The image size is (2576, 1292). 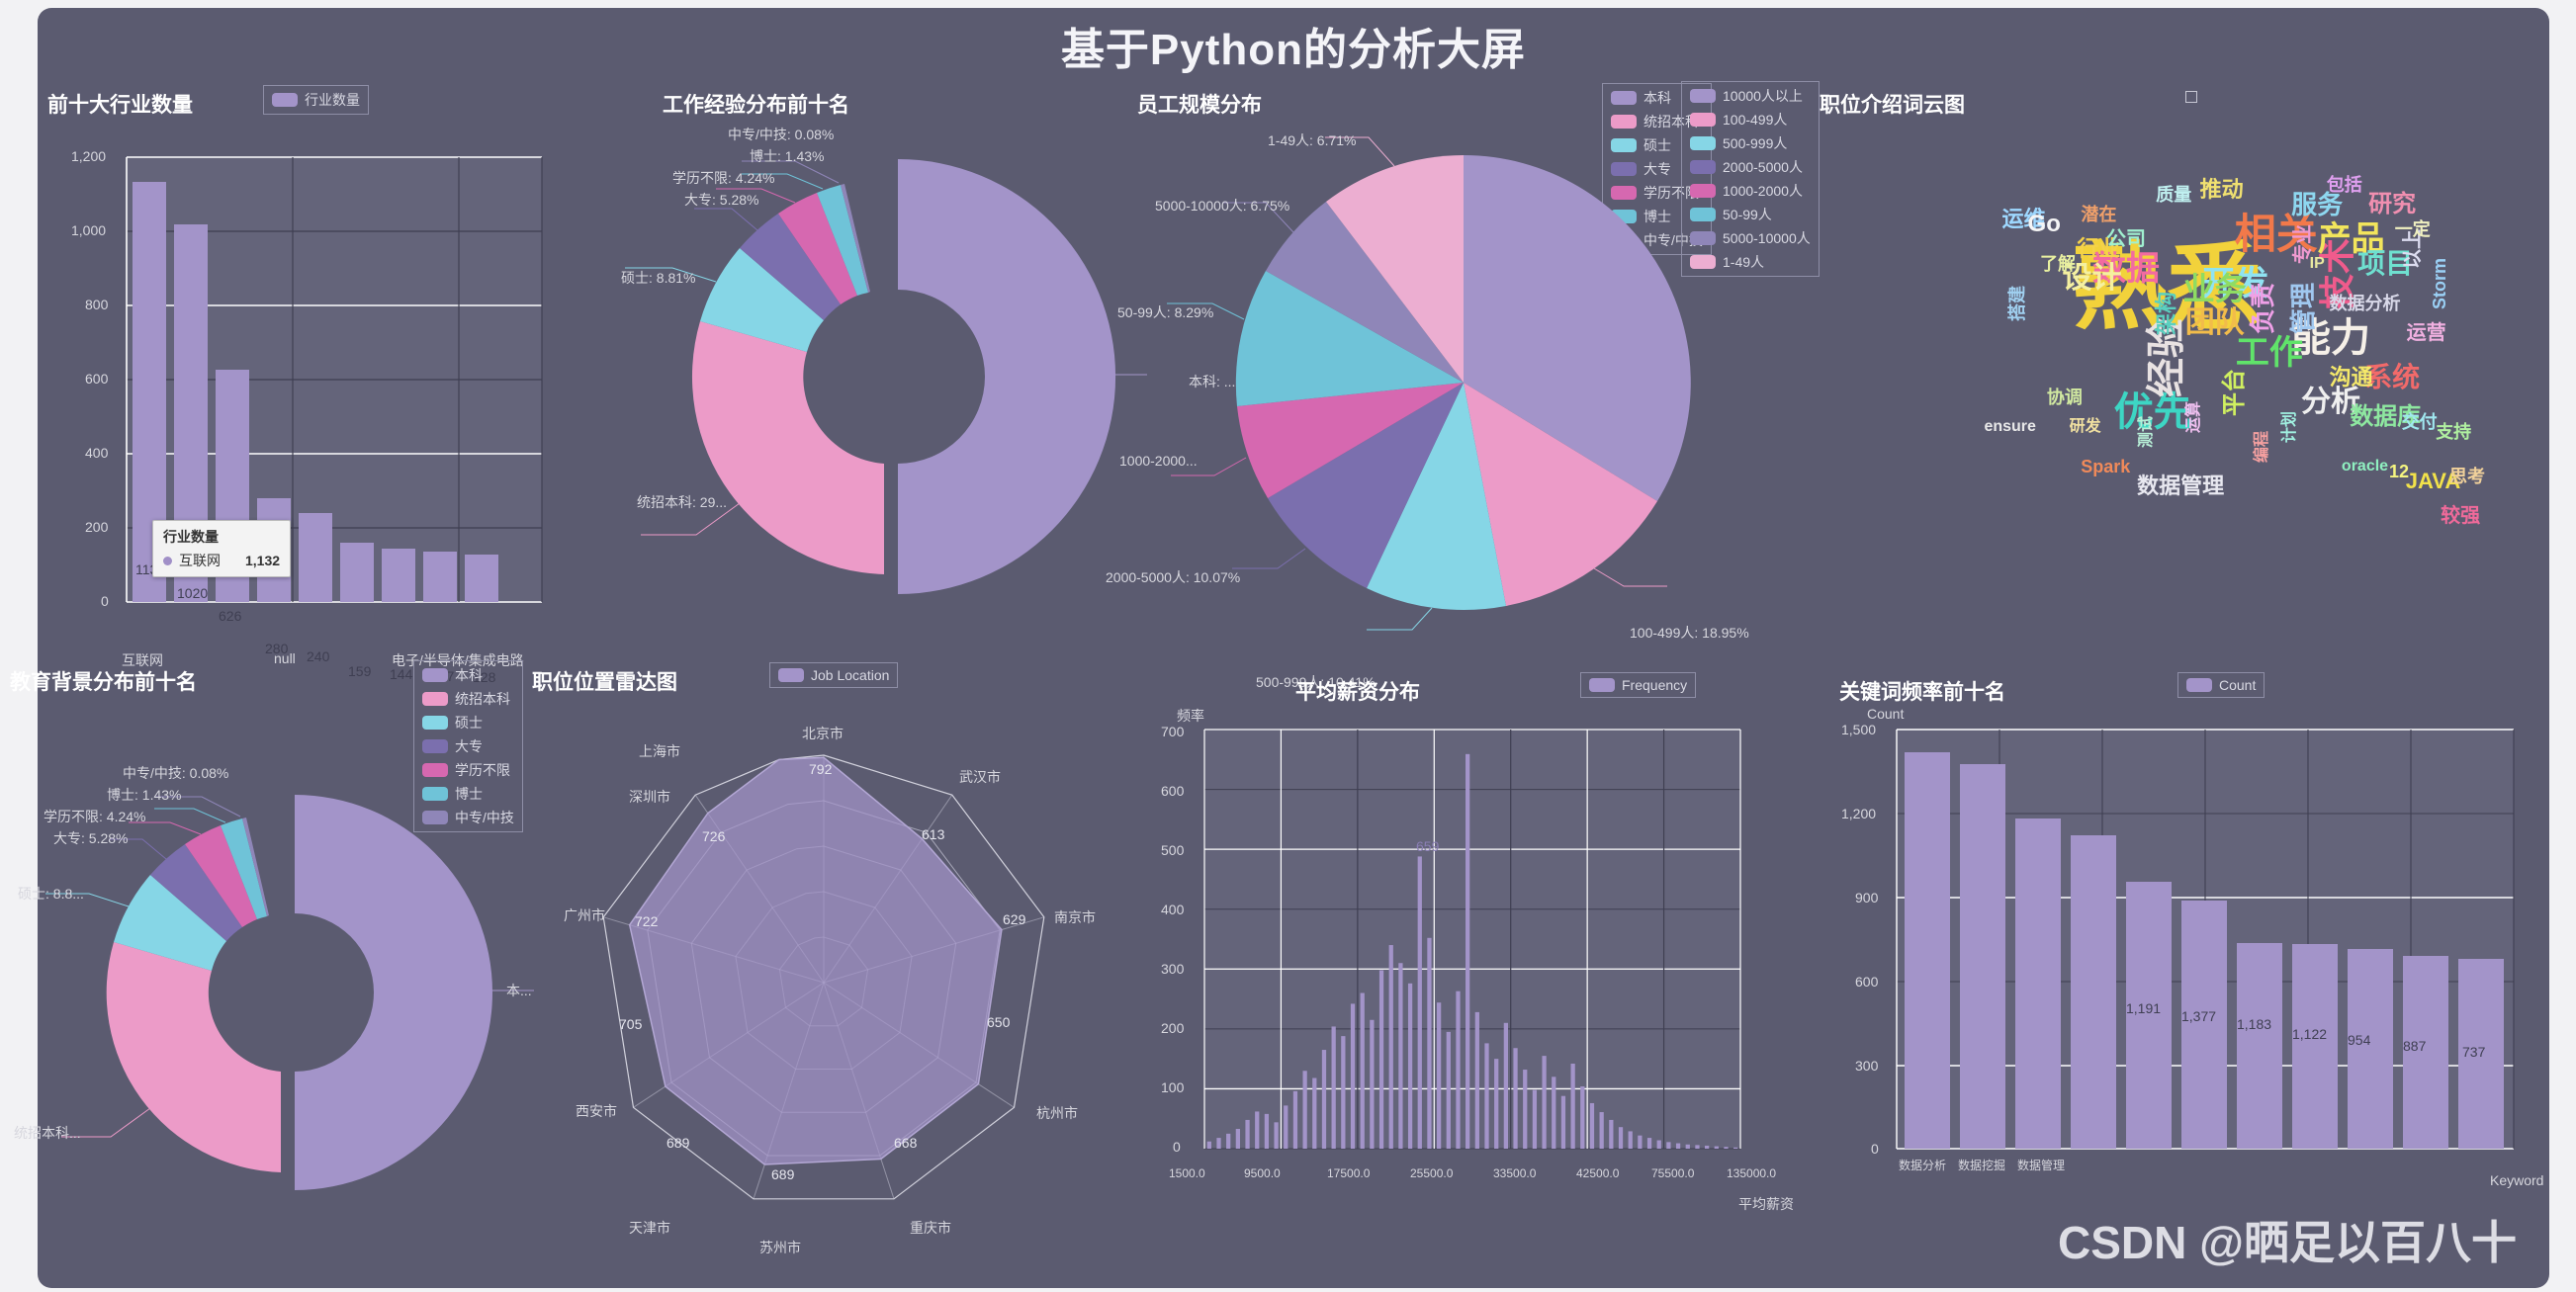 I want to click on pie-slice-benke, so click(x=393, y=992).